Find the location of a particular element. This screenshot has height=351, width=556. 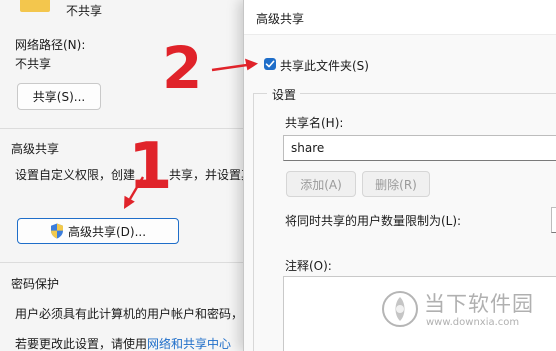

password-protection-description: 用户必须具有此计算机的用户帐户和密码， is located at coordinates (129, 314).